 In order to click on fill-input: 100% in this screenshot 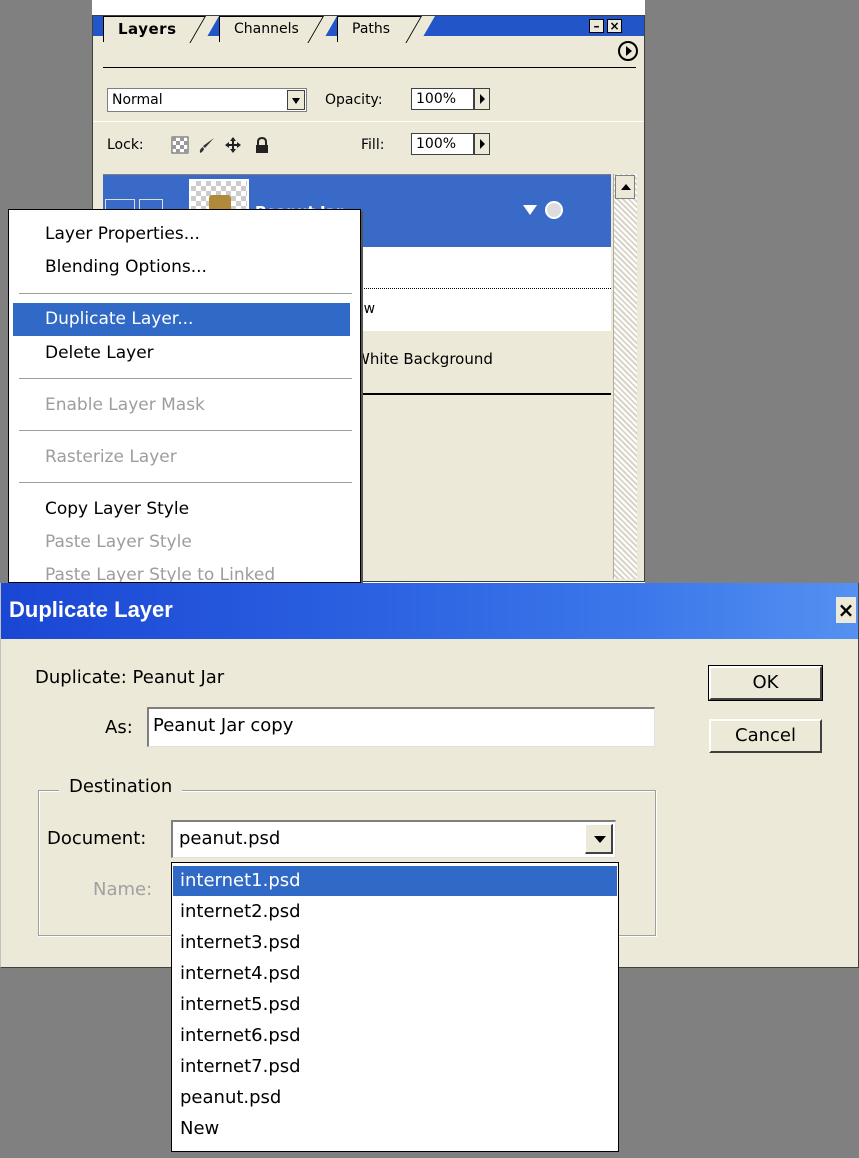, I will do `click(442, 144)`.